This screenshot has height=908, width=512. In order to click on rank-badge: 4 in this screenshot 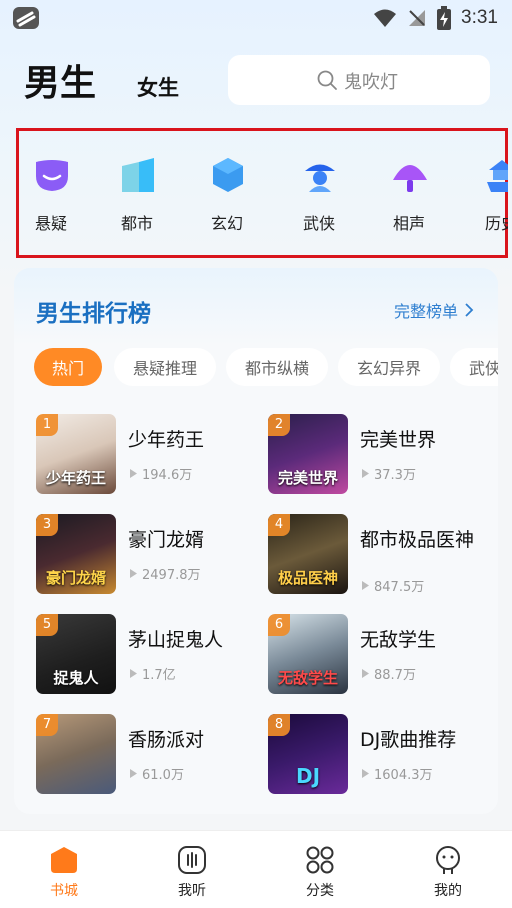, I will do `click(279, 525)`.